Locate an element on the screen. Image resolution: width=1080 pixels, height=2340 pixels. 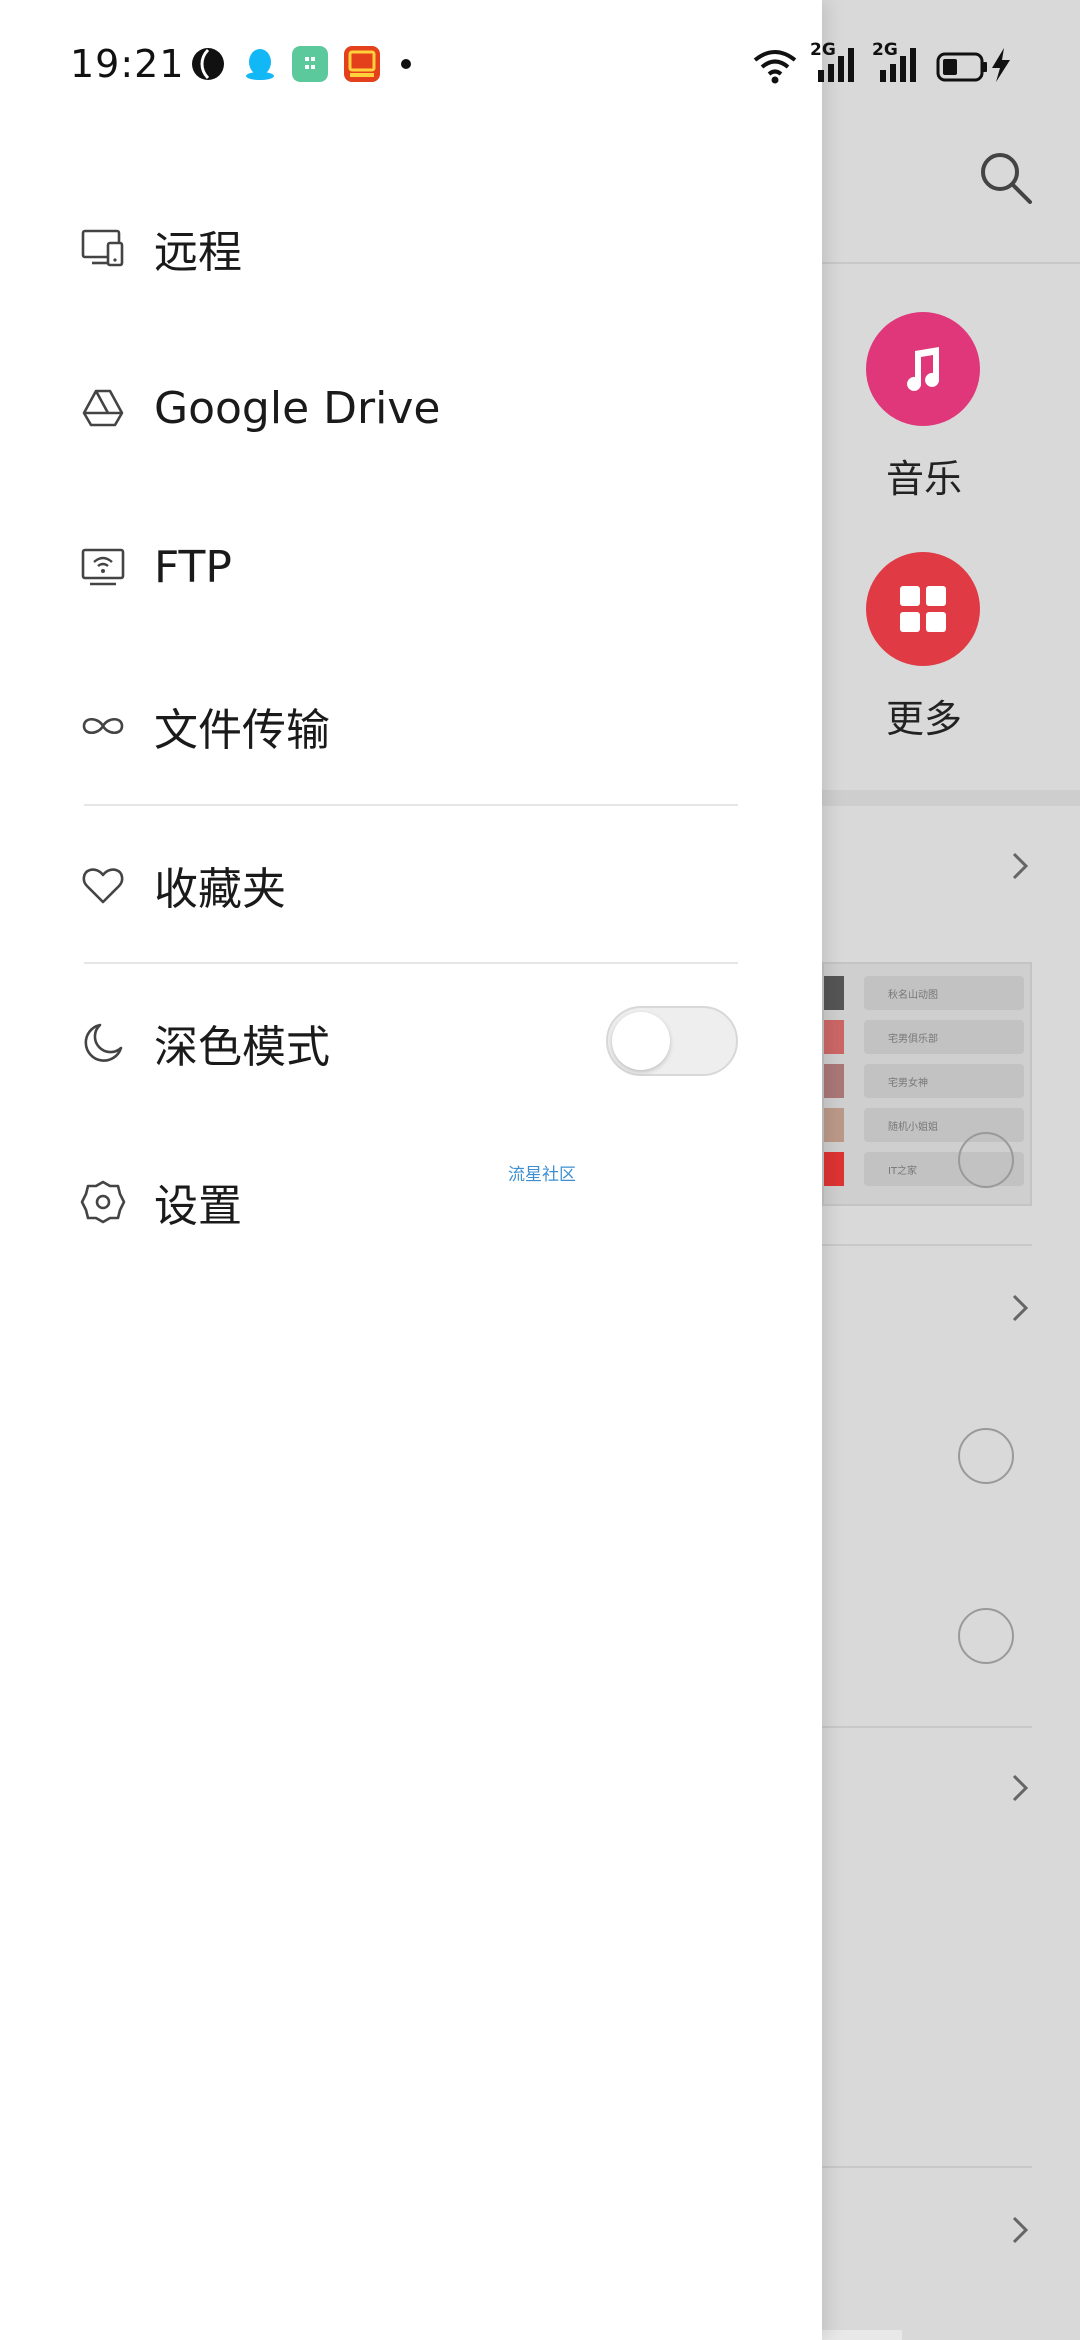
more-dot-icon is located at coordinates (406, 64).